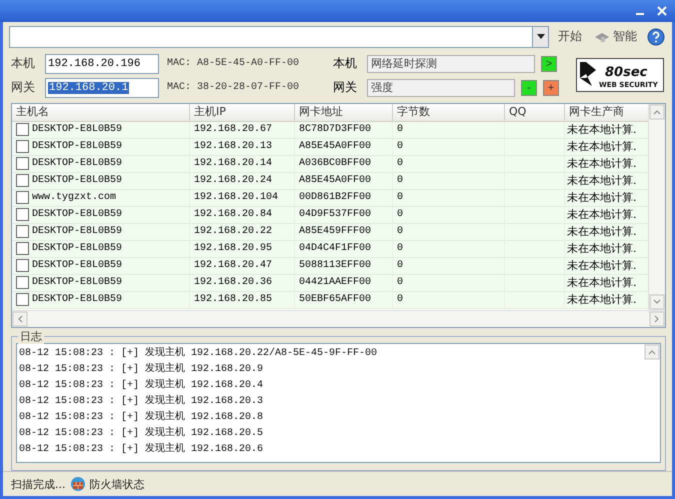 The height and width of the screenshot is (499, 675). Describe the element at coordinates (233, 64) in the screenshot. I see `mac-address: MAC: A8-5E-45-A0-FF-00` at that location.